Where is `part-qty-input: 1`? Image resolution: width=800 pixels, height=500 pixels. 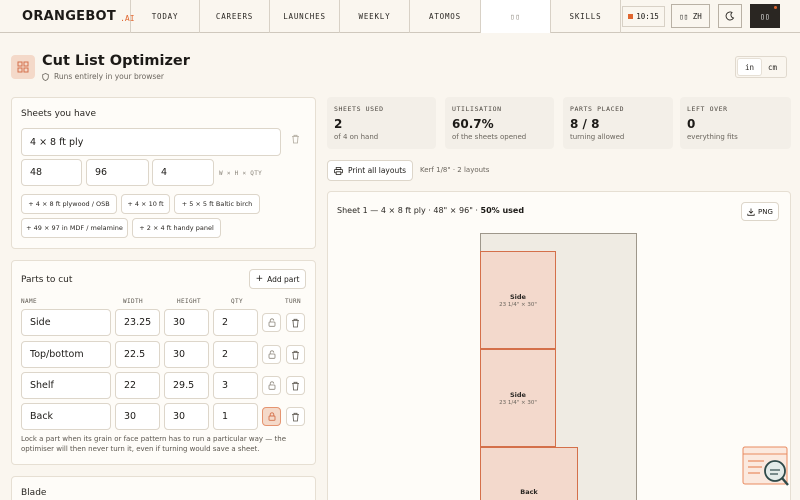
part-qty-input: 1 is located at coordinates (235, 416).